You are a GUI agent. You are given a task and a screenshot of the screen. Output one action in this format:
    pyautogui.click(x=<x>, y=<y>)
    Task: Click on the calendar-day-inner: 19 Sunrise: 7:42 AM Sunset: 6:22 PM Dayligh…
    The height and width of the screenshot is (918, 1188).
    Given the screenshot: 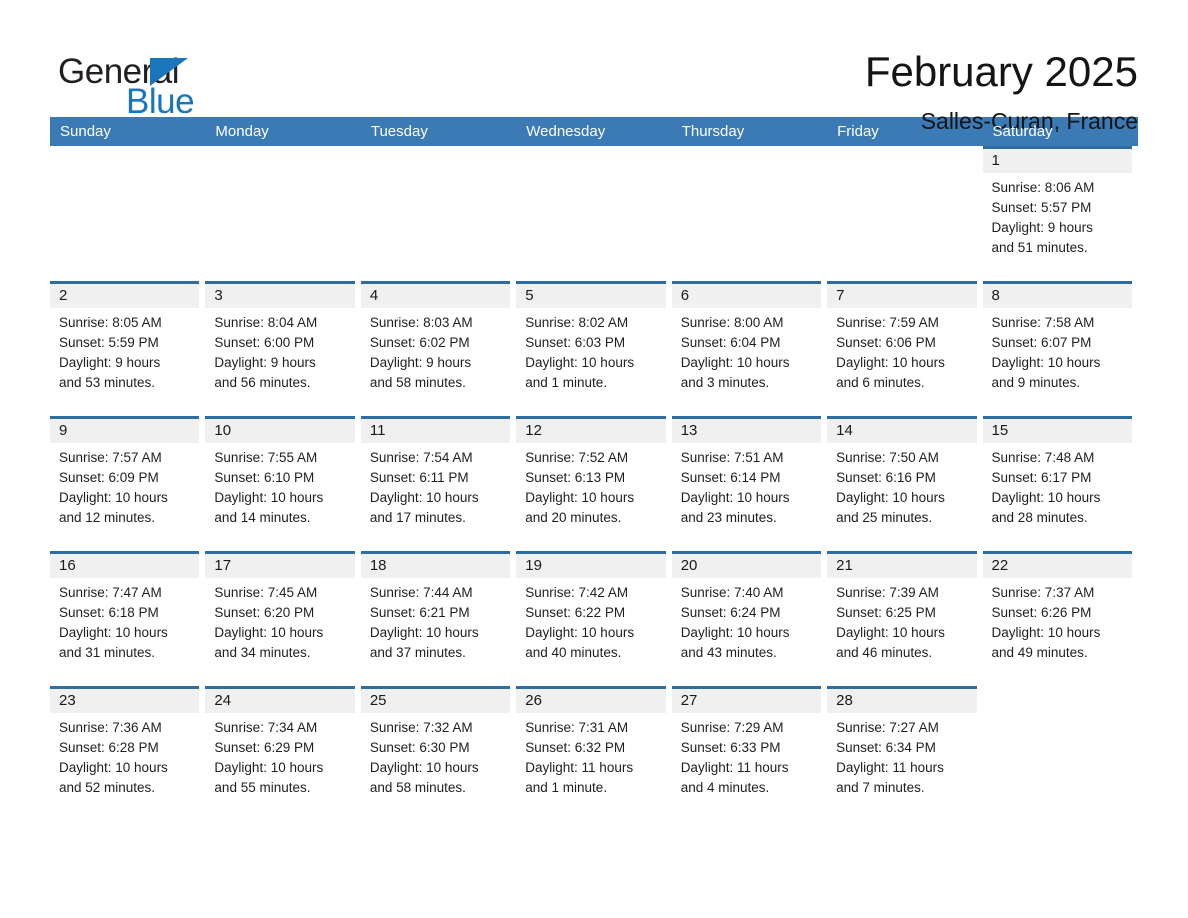 What is the action you would take?
    pyautogui.click(x=591, y=618)
    